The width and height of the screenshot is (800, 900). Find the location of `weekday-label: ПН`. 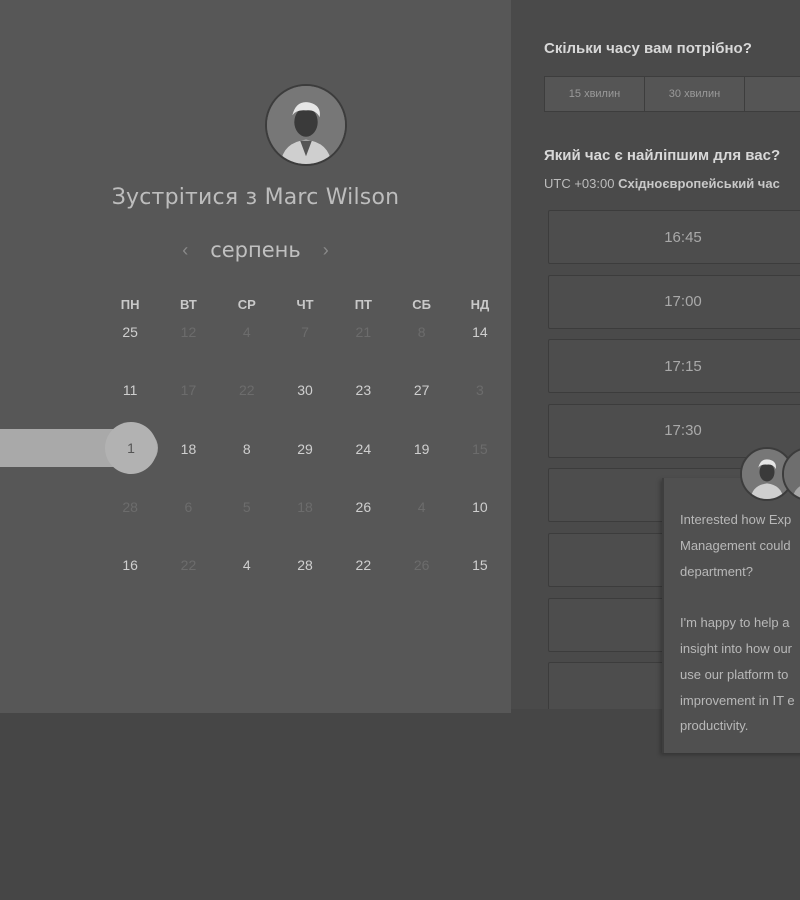

weekday-label: ПН is located at coordinates (130, 304).